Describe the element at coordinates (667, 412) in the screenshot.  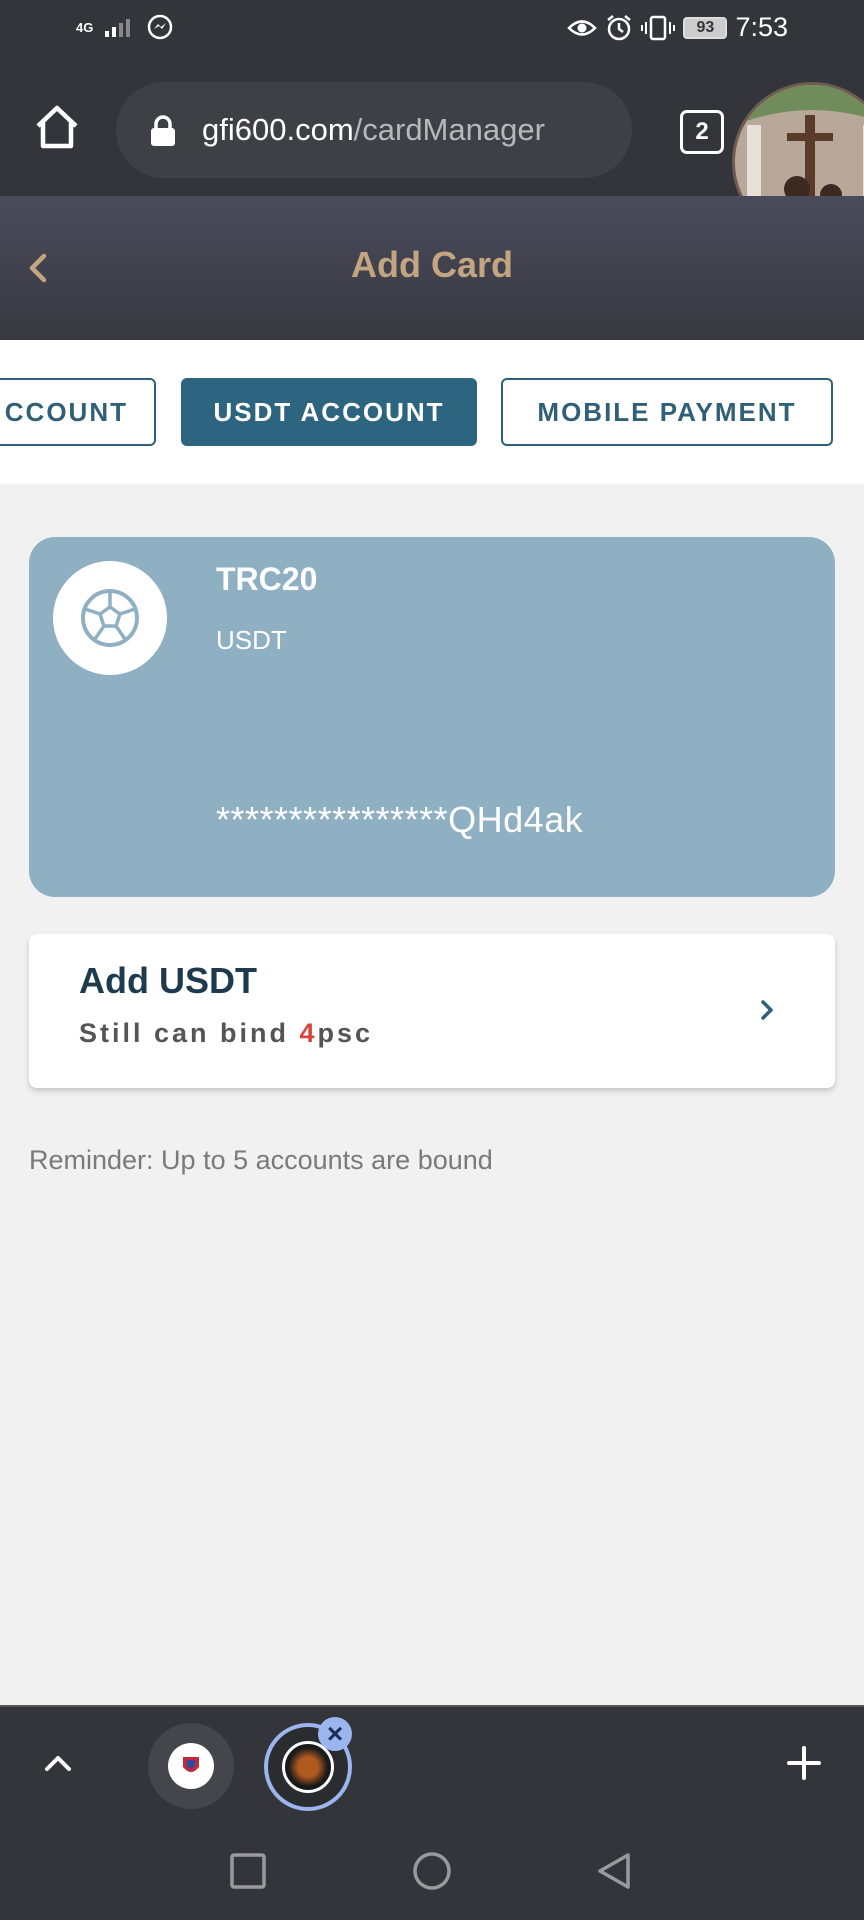
I see `tab-mobile-payment: MOBILE PAYMENT` at that location.